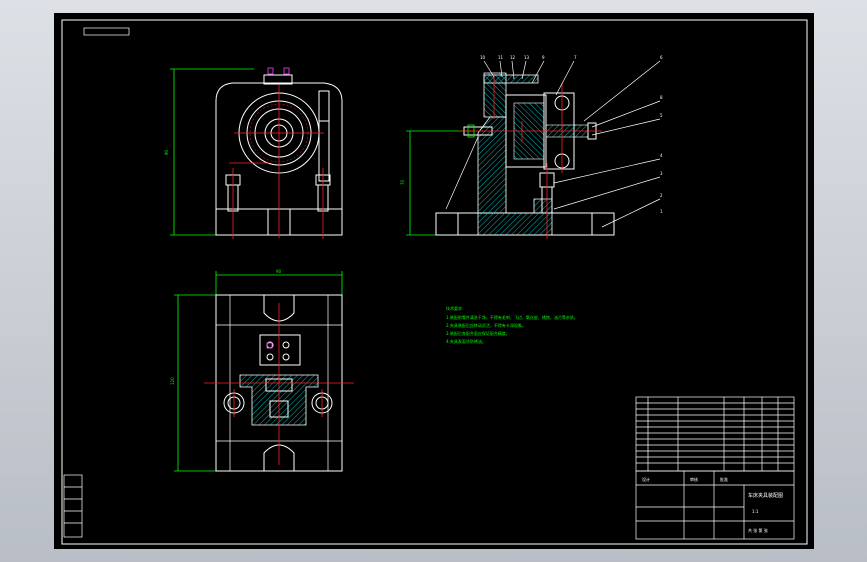  What do you see at coordinates (527, 57) in the screenshot?
I see `balloon-13: 13` at bounding box center [527, 57].